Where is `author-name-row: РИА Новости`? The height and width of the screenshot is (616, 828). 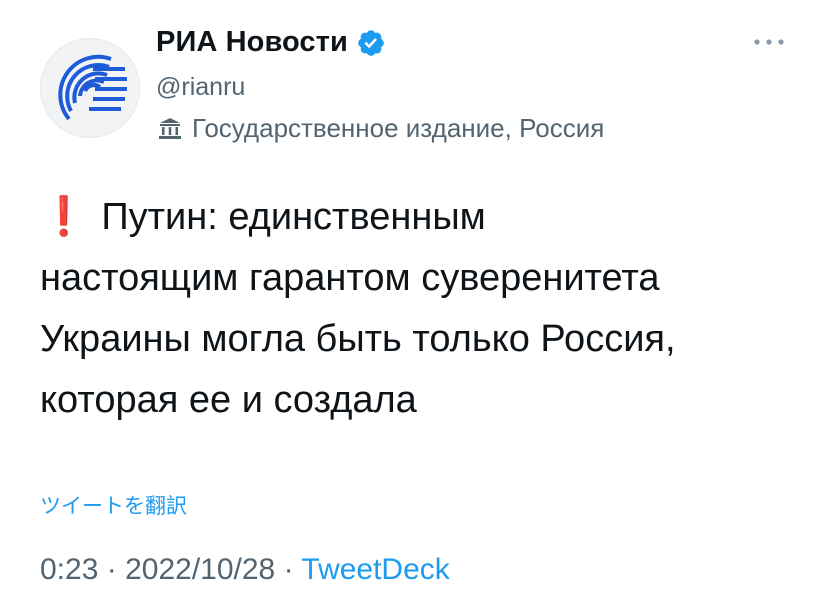 author-name-row: РИА Новости is located at coordinates (271, 42).